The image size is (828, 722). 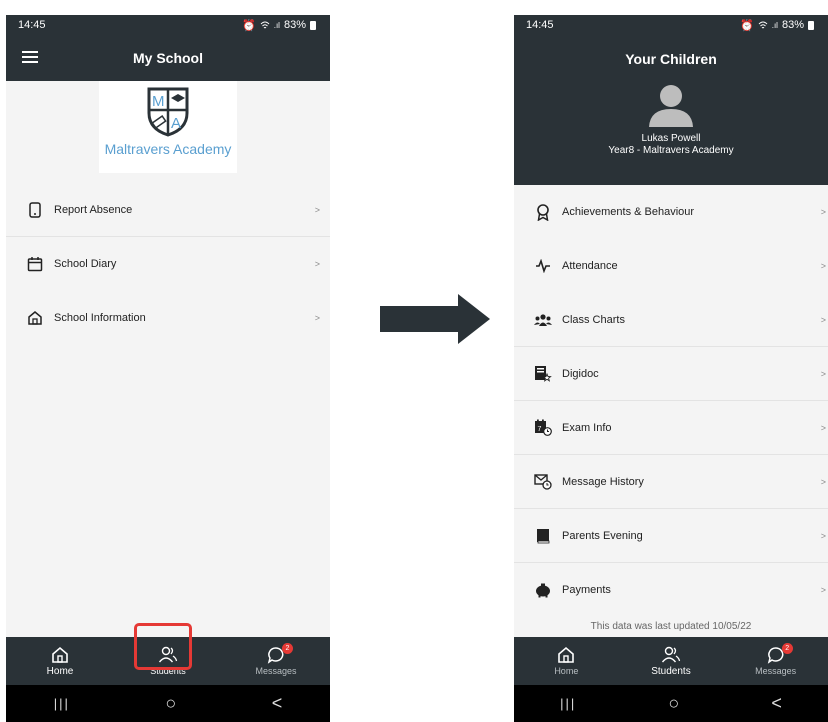 I want to click on award-ribbon-icon, so click(x=543, y=212).